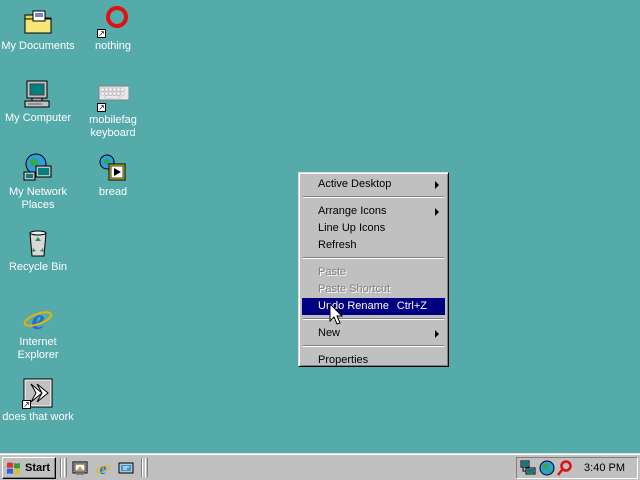 The height and width of the screenshot is (480, 640). I want to click on start-button: Start, so click(29, 468).